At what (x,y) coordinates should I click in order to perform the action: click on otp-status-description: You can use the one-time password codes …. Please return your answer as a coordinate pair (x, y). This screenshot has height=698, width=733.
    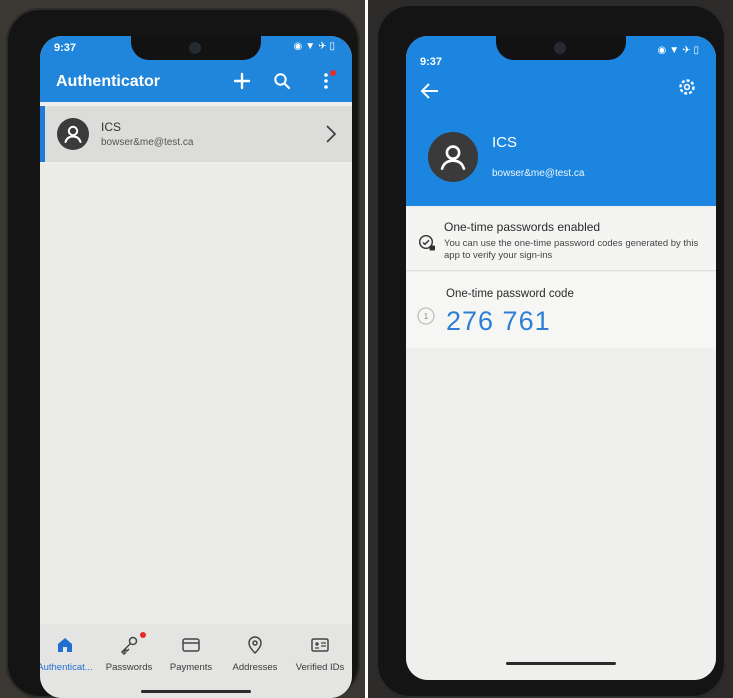
    Looking at the image, I should click on (571, 249).